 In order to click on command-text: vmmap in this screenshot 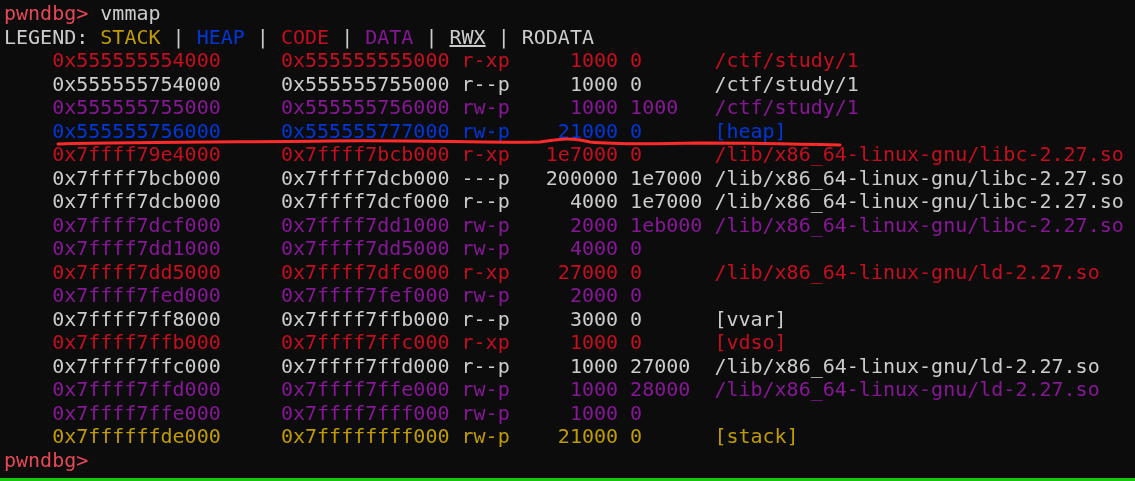, I will do `click(130, 14)`.